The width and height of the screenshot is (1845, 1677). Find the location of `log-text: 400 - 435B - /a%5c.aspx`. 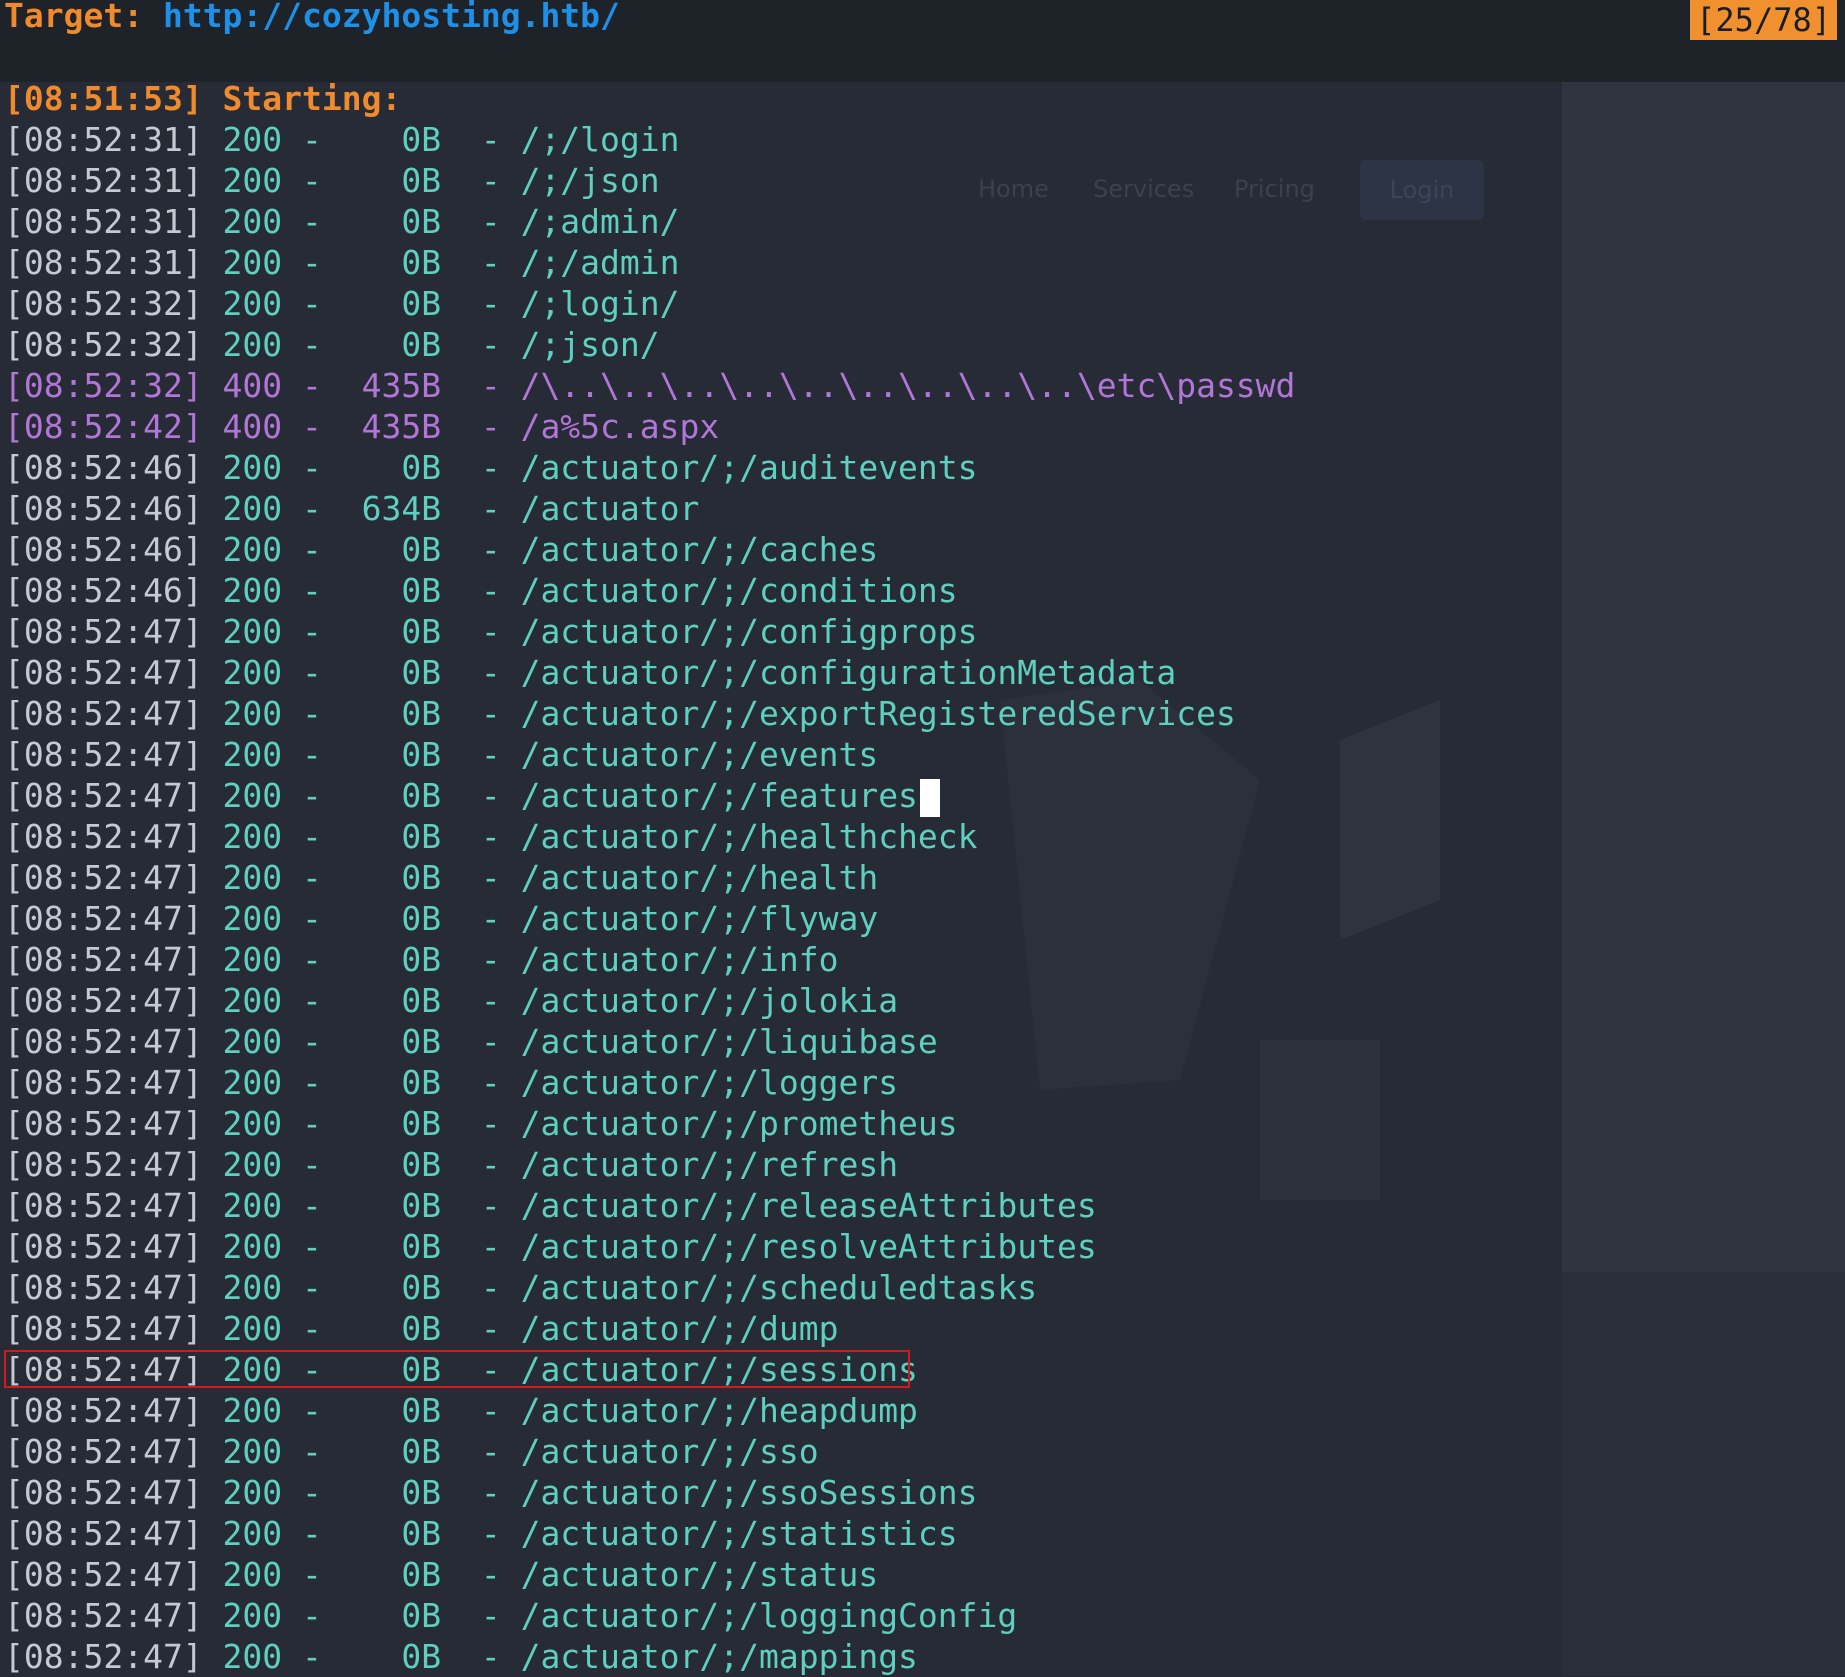

log-text: 400 - 435B - /a%5c.aspx is located at coordinates (461, 426).